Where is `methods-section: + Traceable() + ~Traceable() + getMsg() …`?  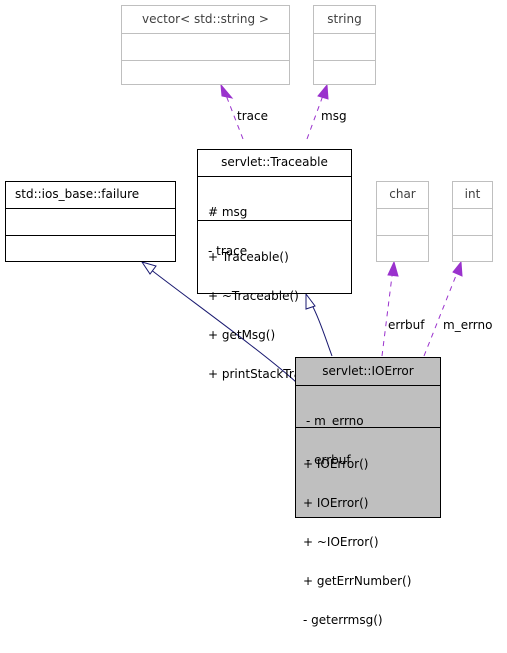
methods-section: + Traceable() + ~Traceable() + getMsg() … is located at coordinates (274, 300).